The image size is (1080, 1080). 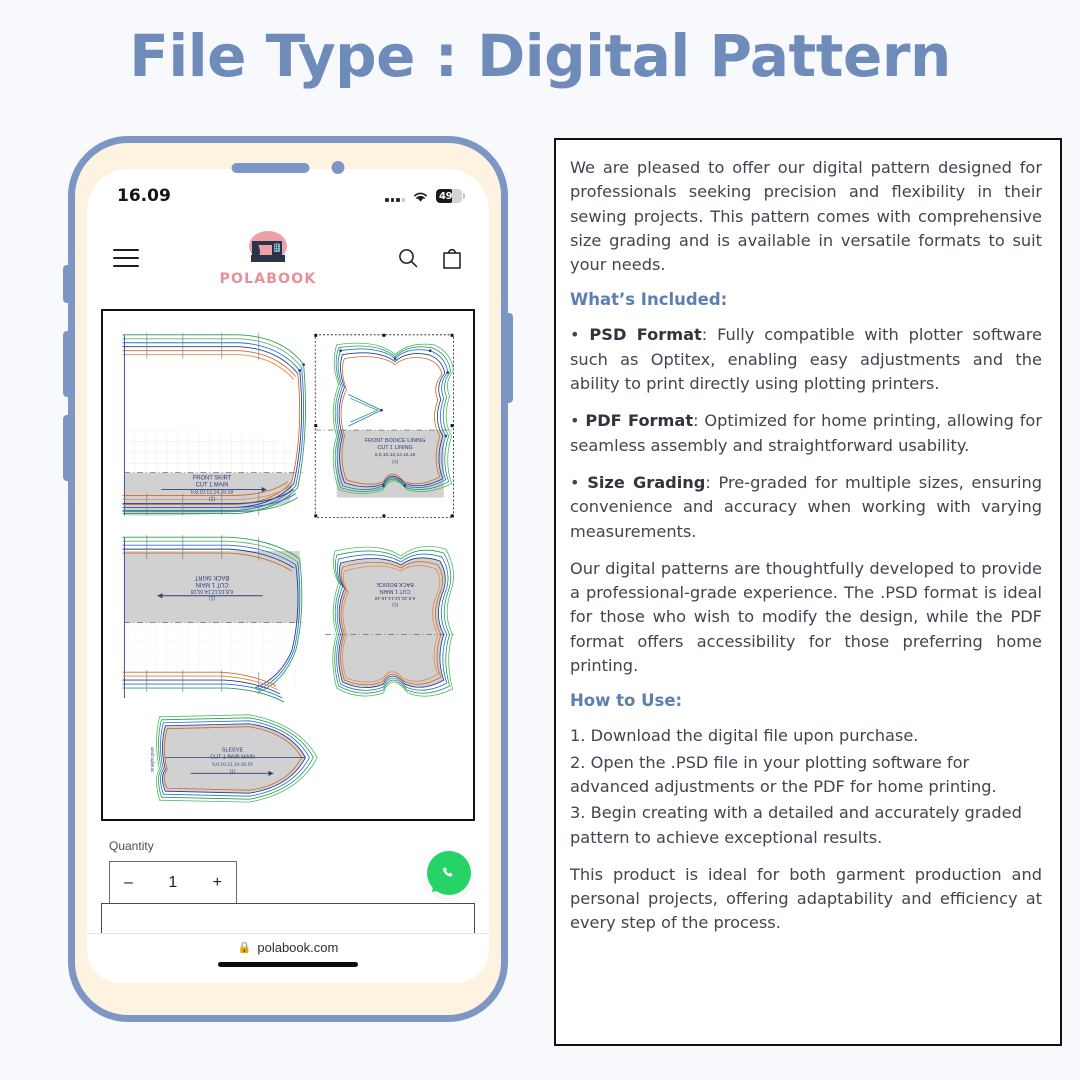 I want to click on quantity-stepper: – 1 +, so click(x=173, y=883).